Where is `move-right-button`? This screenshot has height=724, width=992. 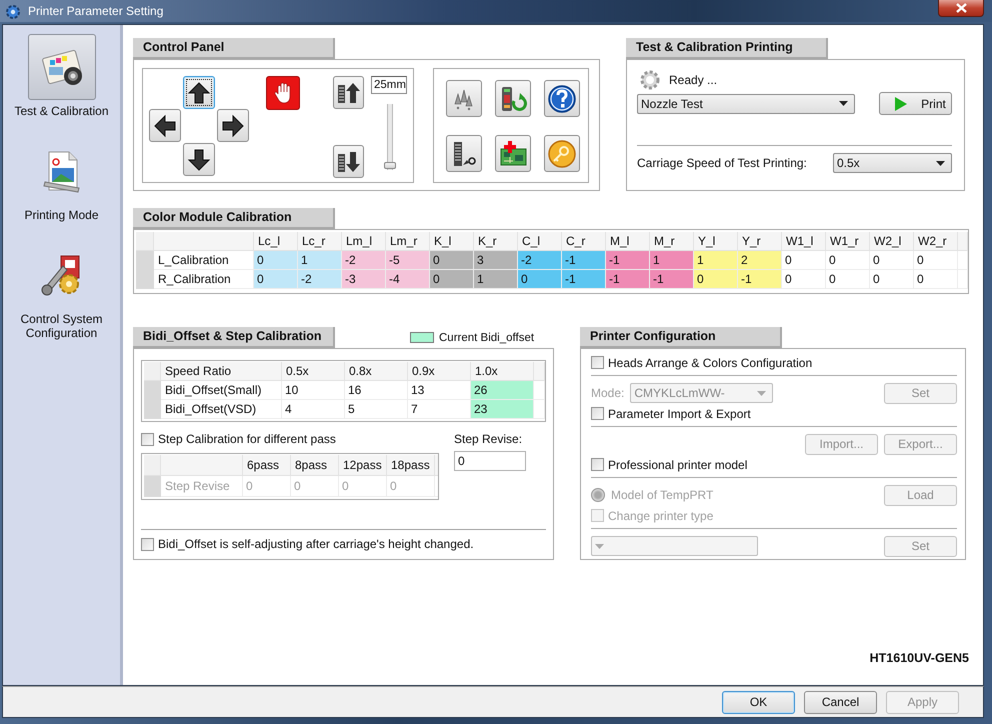
move-right-button is located at coordinates (233, 125).